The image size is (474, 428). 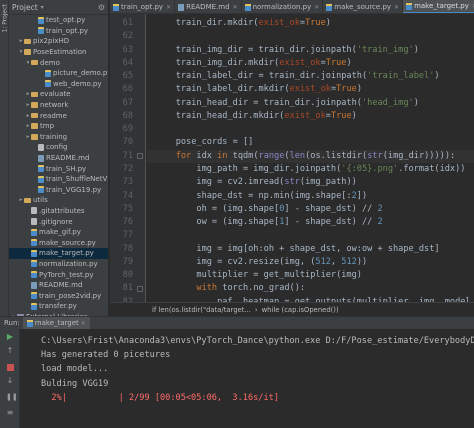 I want to click on editor-tab: make_target.py✕, so click(x=438, y=6).